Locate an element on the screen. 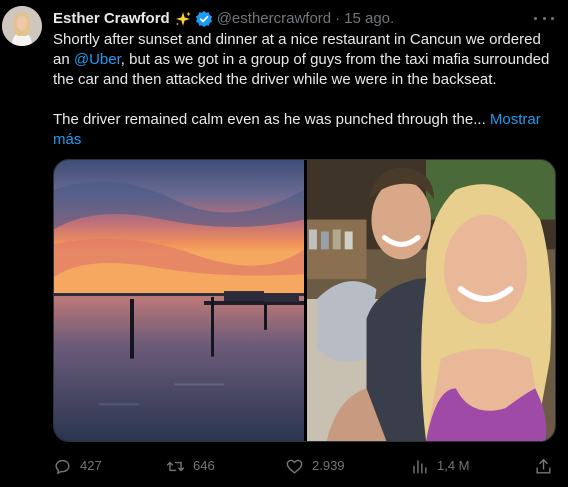  views-count: 1,4 M is located at coordinates (453, 465).